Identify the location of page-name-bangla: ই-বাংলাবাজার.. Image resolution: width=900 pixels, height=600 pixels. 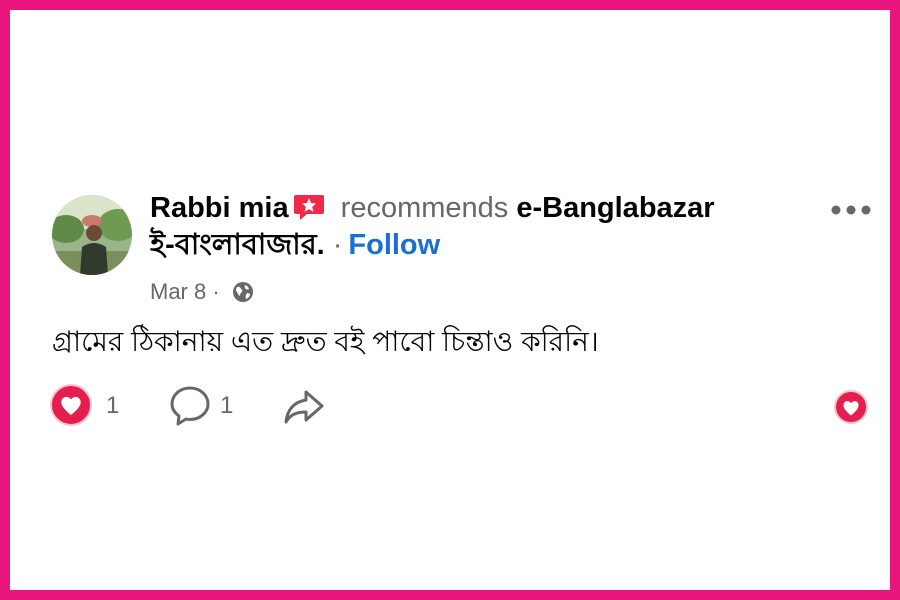
(237, 245).